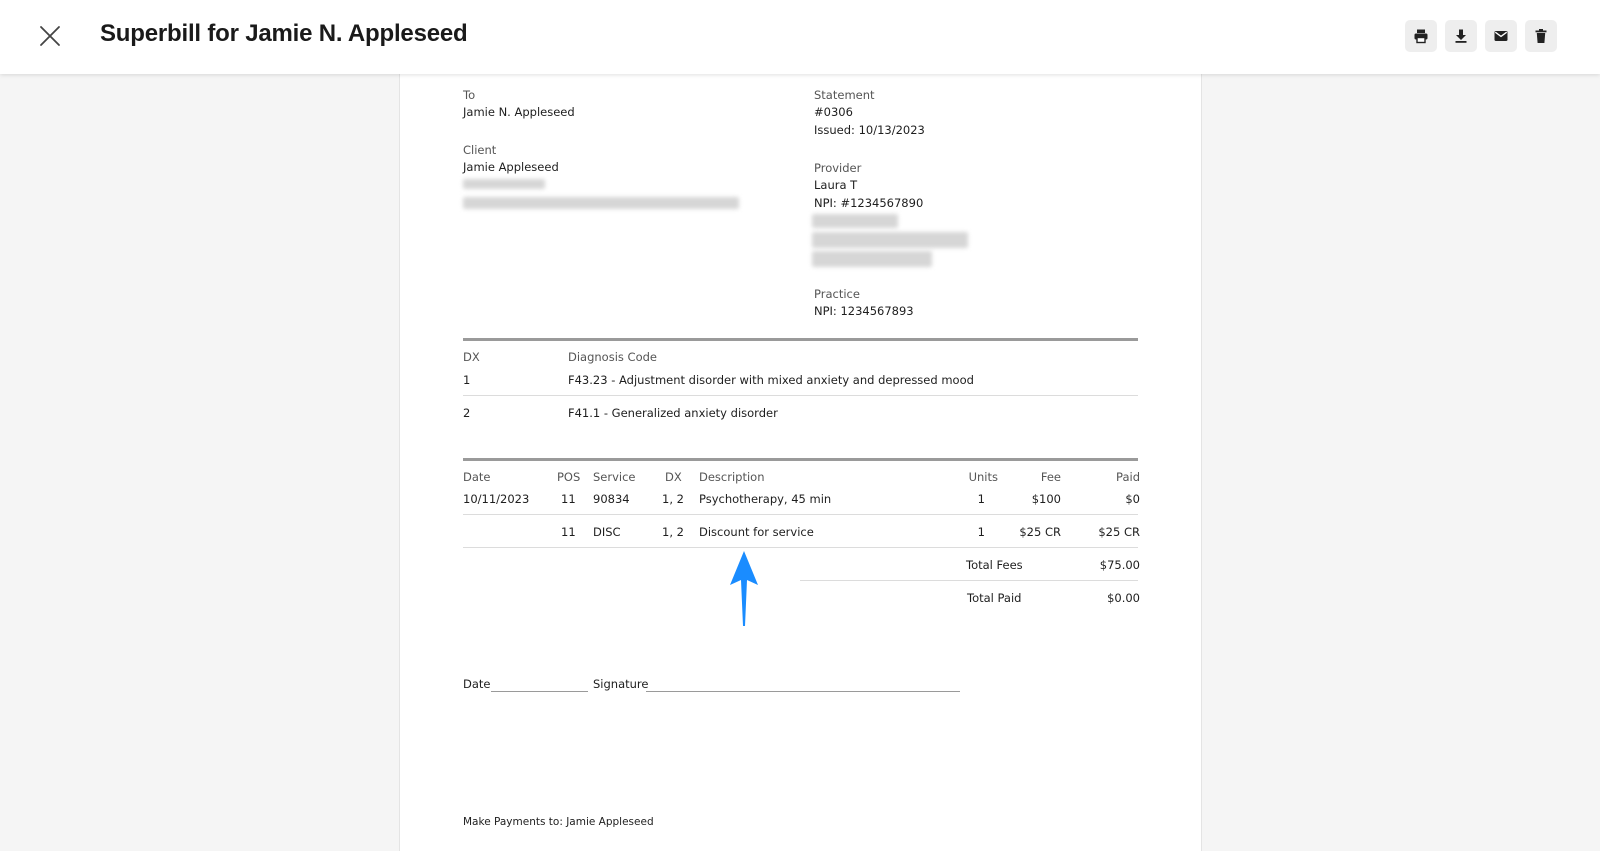 The height and width of the screenshot is (851, 1600). I want to click on close-button, so click(50, 36).